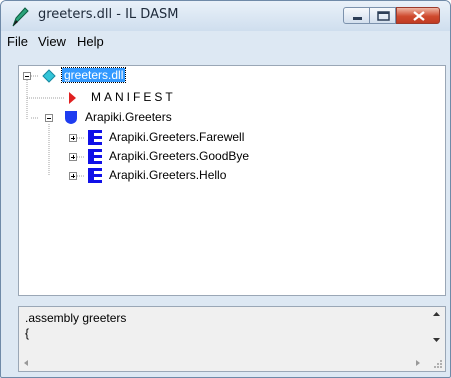 The height and width of the screenshot is (378, 451). I want to click on minimize-button, so click(356, 15).